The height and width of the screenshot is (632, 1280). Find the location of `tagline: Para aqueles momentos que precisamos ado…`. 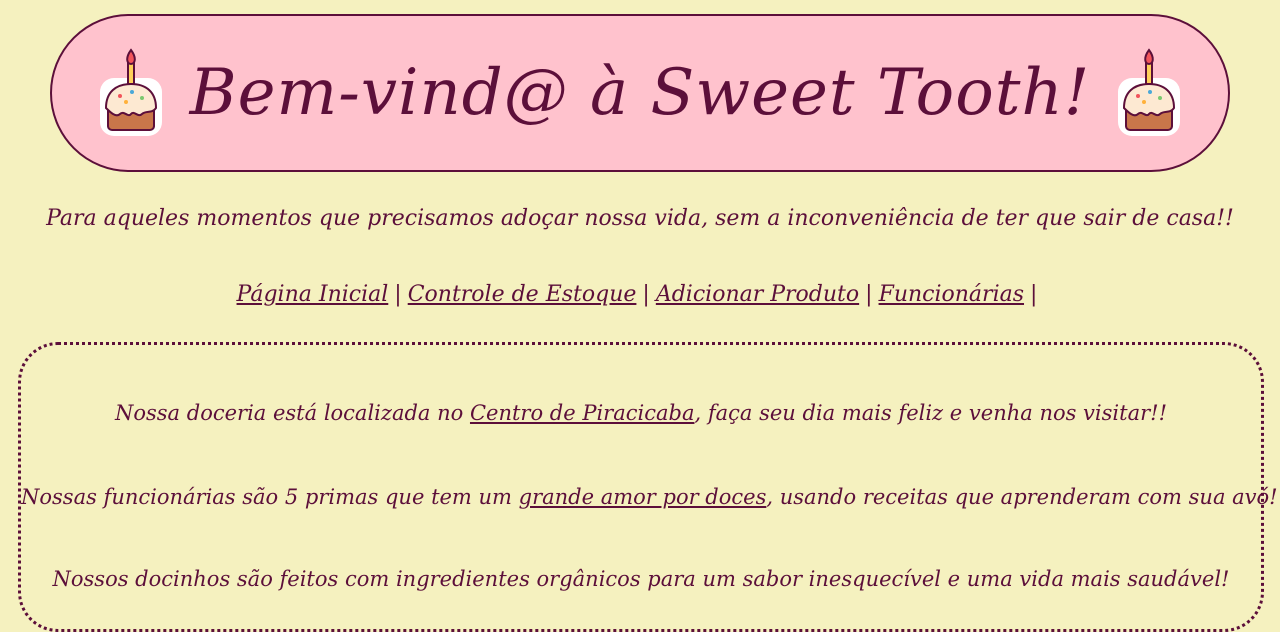

tagline: Para aqueles momentos que precisamos ado… is located at coordinates (640, 218).